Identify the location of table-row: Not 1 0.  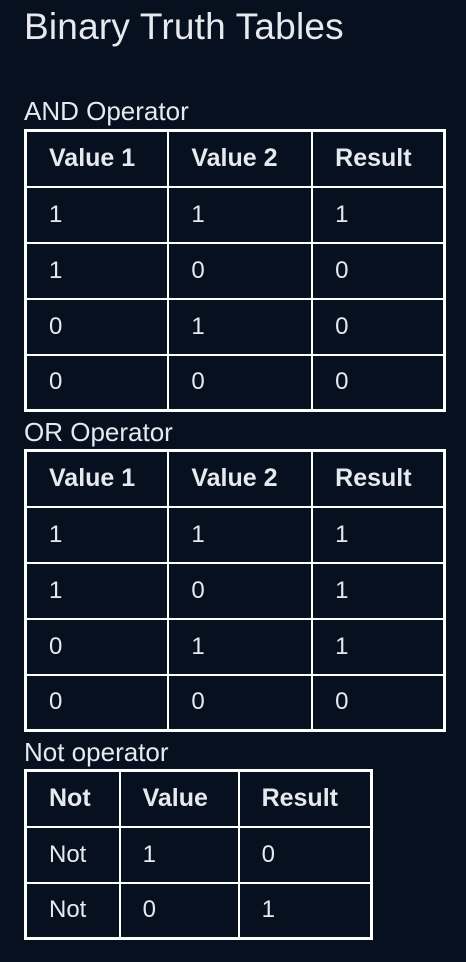
(198, 854).